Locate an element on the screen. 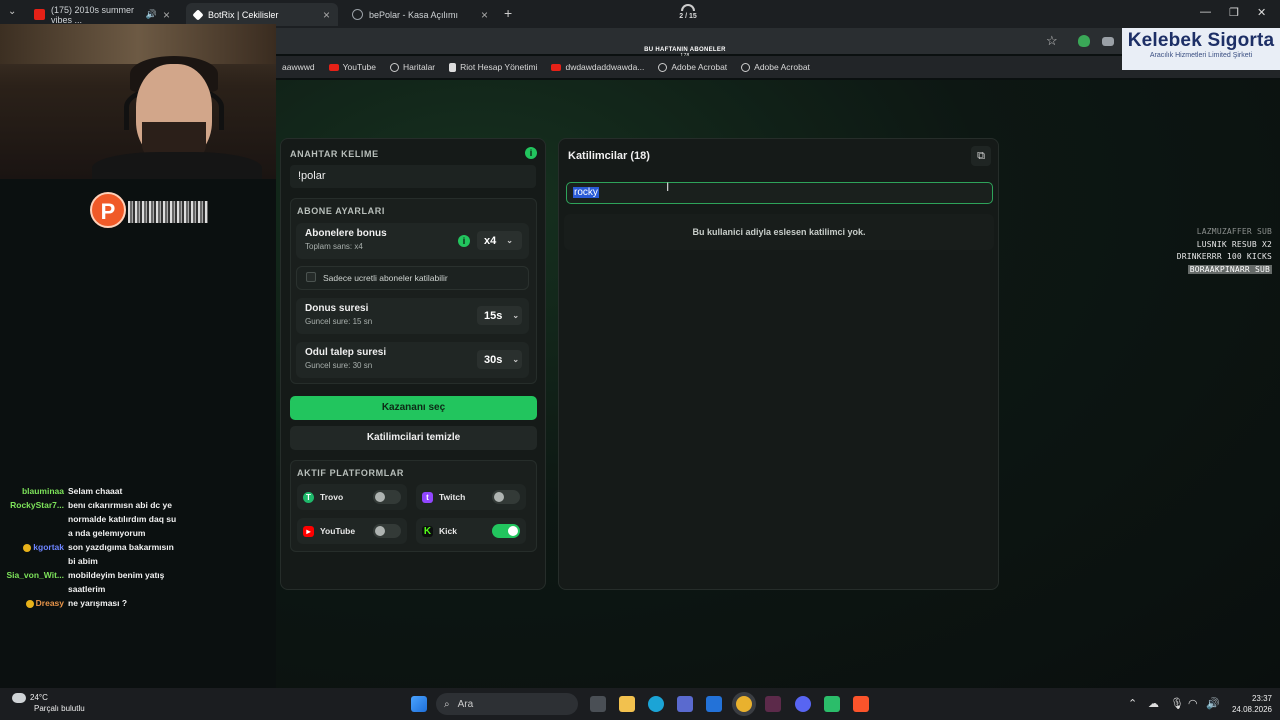 Image resolution: width=1280 pixels, height=720 pixels. platform-kick: K Kick is located at coordinates (471, 531).